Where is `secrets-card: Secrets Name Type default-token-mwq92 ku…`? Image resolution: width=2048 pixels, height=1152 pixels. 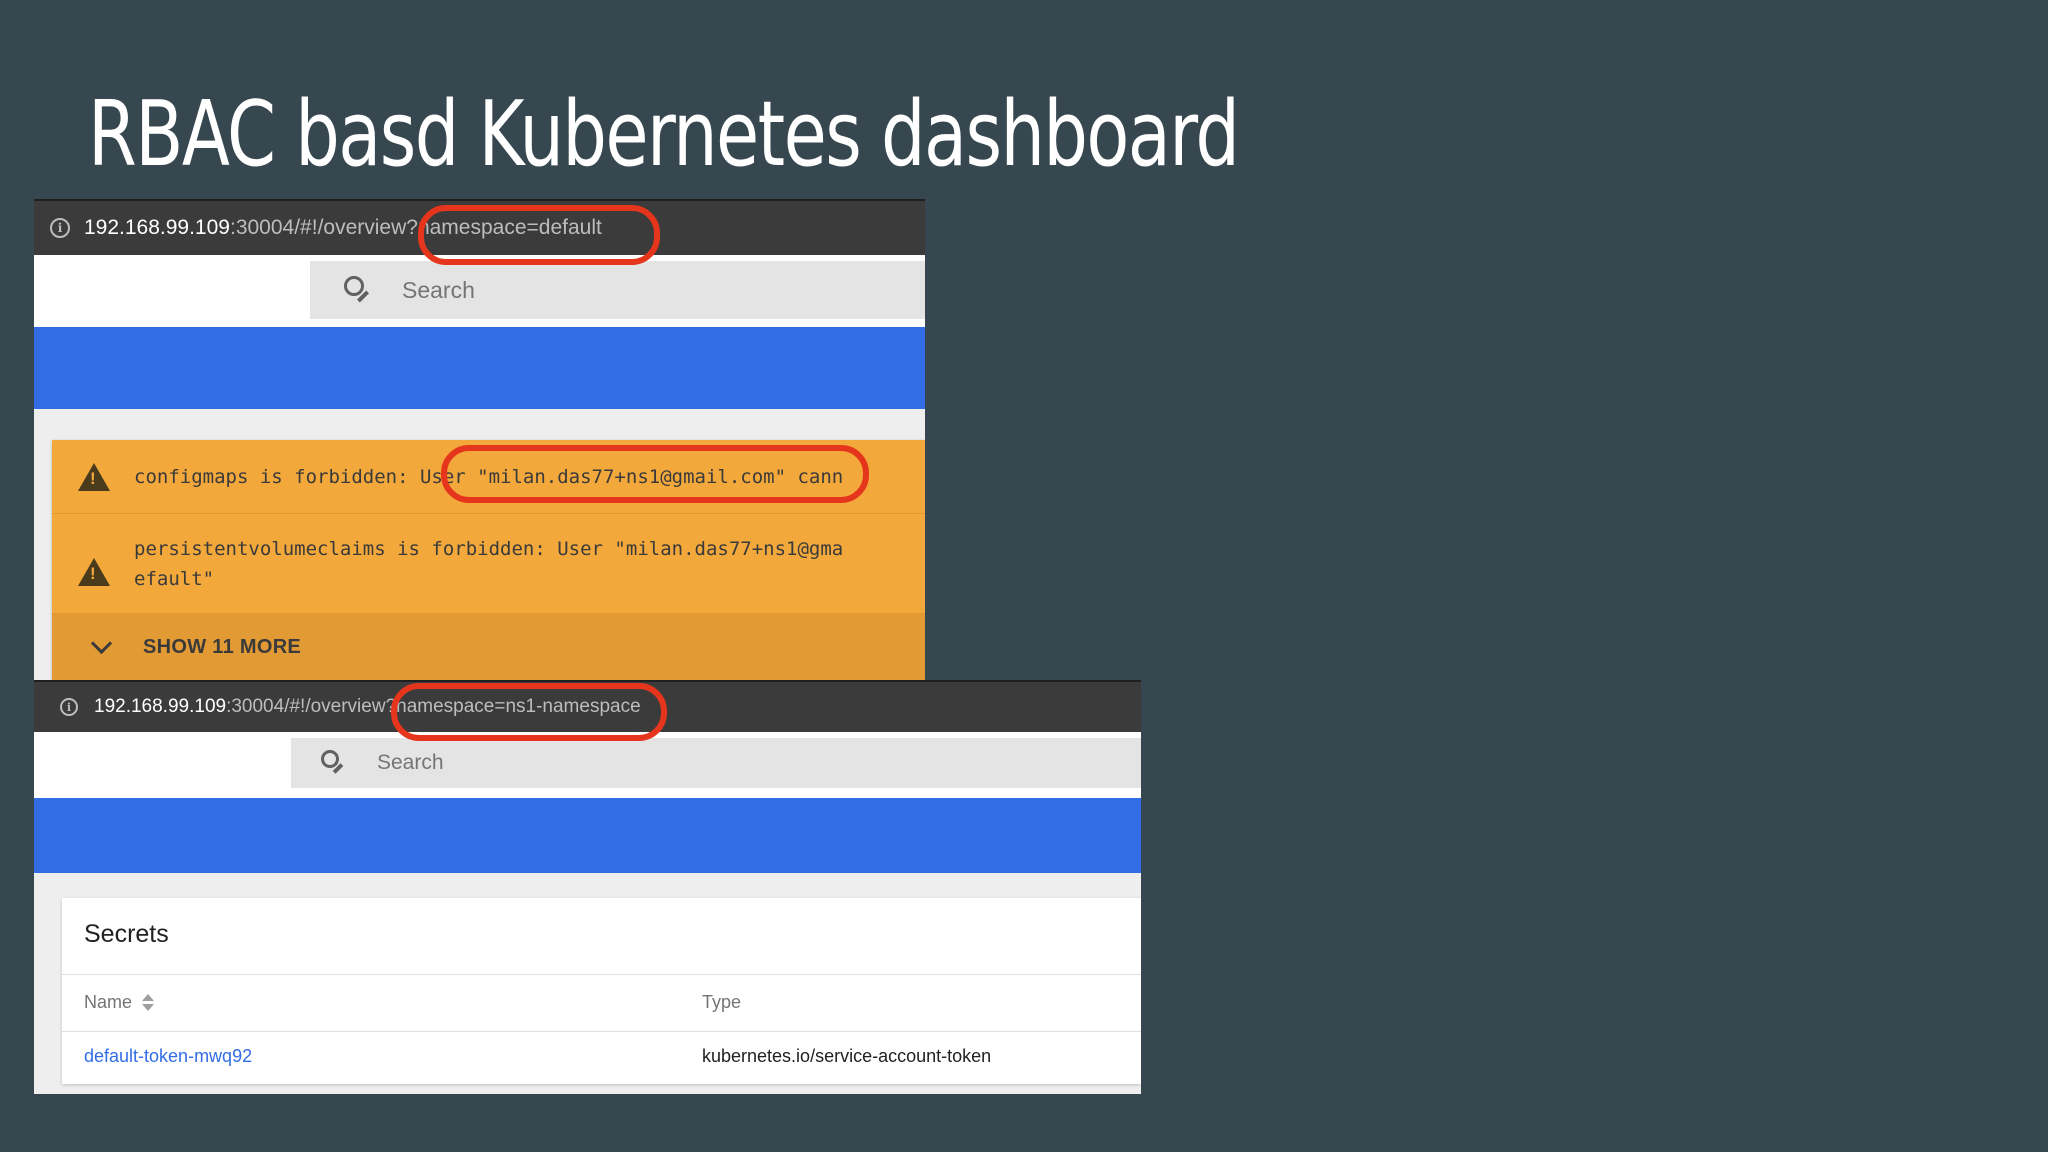
secrets-card: Secrets Name Type default-token-mwq92 ku… is located at coordinates (601, 991).